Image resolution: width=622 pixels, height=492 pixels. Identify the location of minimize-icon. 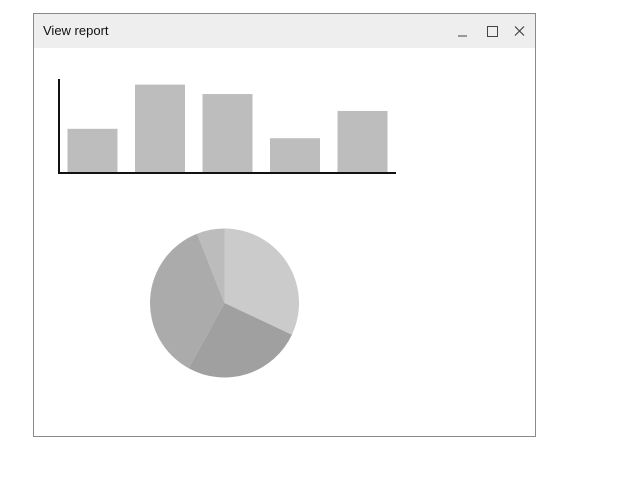
(462, 36).